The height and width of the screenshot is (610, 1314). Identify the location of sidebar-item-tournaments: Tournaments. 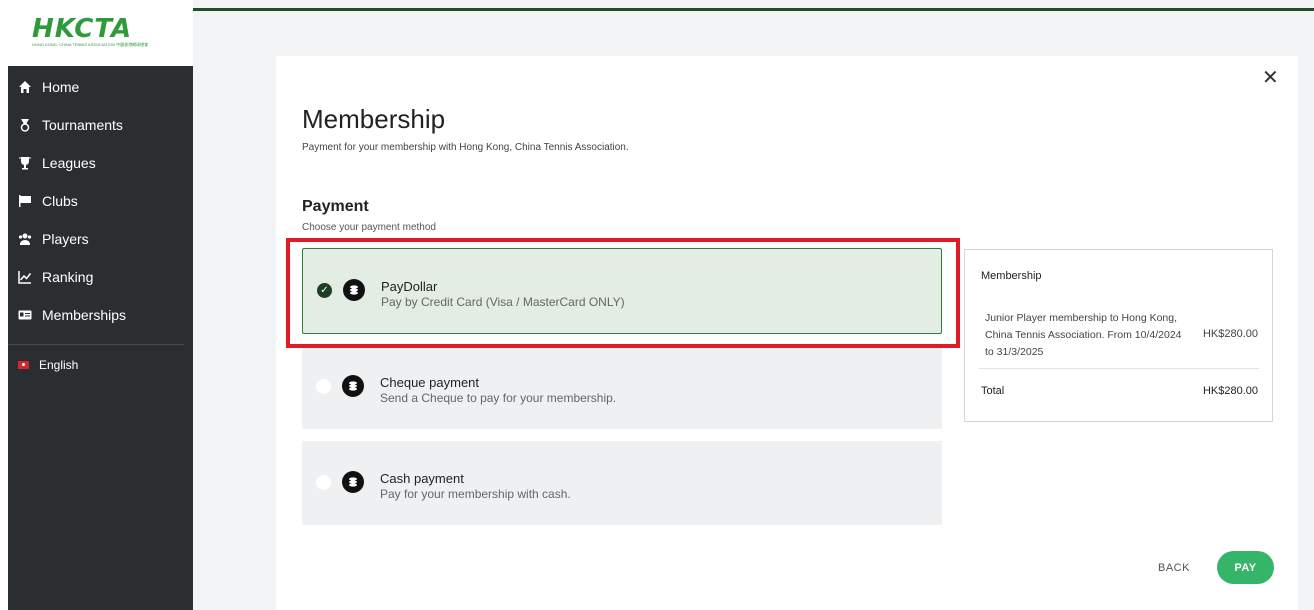
(100, 125).